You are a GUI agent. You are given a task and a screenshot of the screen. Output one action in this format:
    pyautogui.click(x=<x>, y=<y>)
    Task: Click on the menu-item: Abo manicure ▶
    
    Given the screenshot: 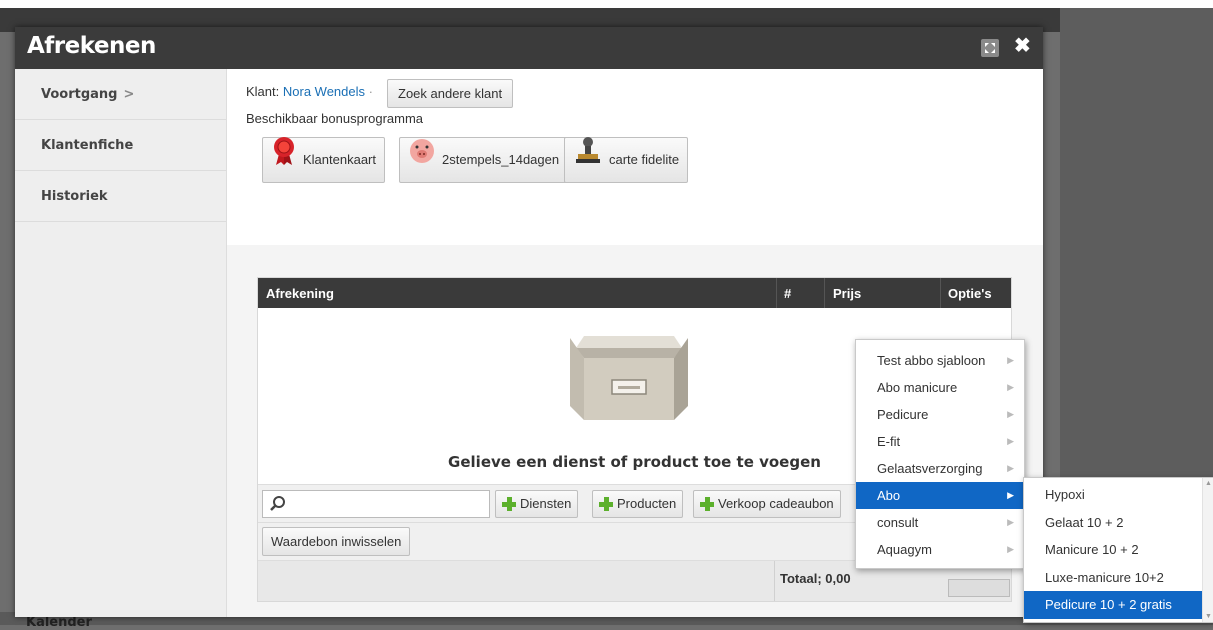 What is the action you would take?
    pyautogui.click(x=940, y=387)
    